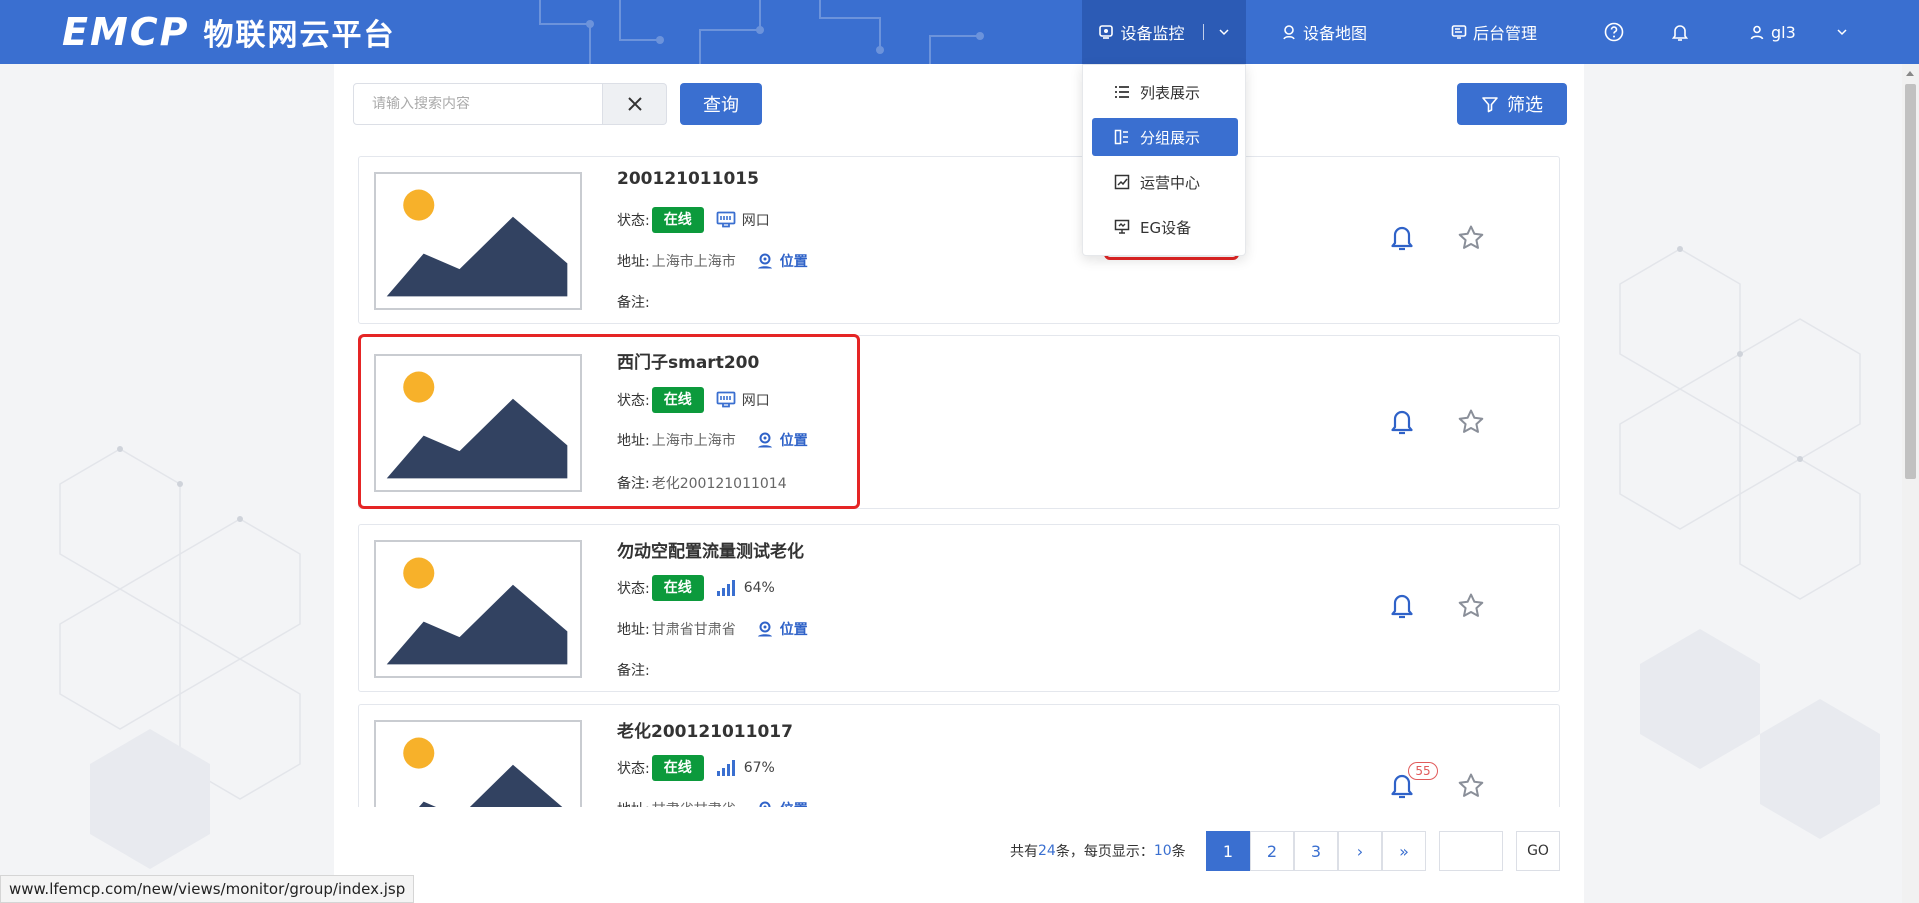 This screenshot has height=903, width=1919. I want to click on help-icon, so click(1614, 32).